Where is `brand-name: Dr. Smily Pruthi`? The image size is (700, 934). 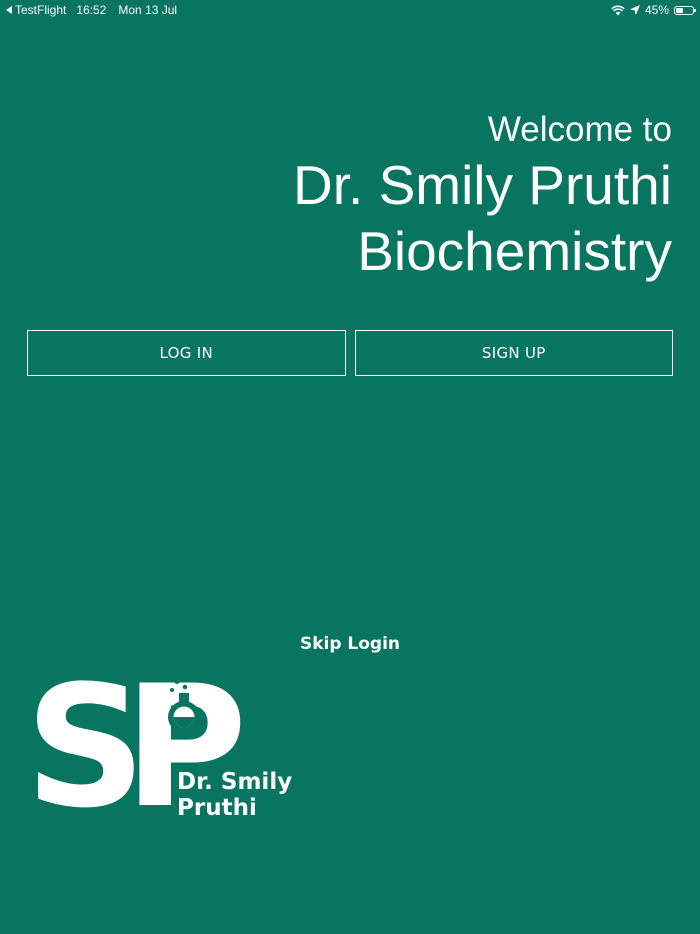 brand-name: Dr. Smily Pruthi is located at coordinates (482, 185).